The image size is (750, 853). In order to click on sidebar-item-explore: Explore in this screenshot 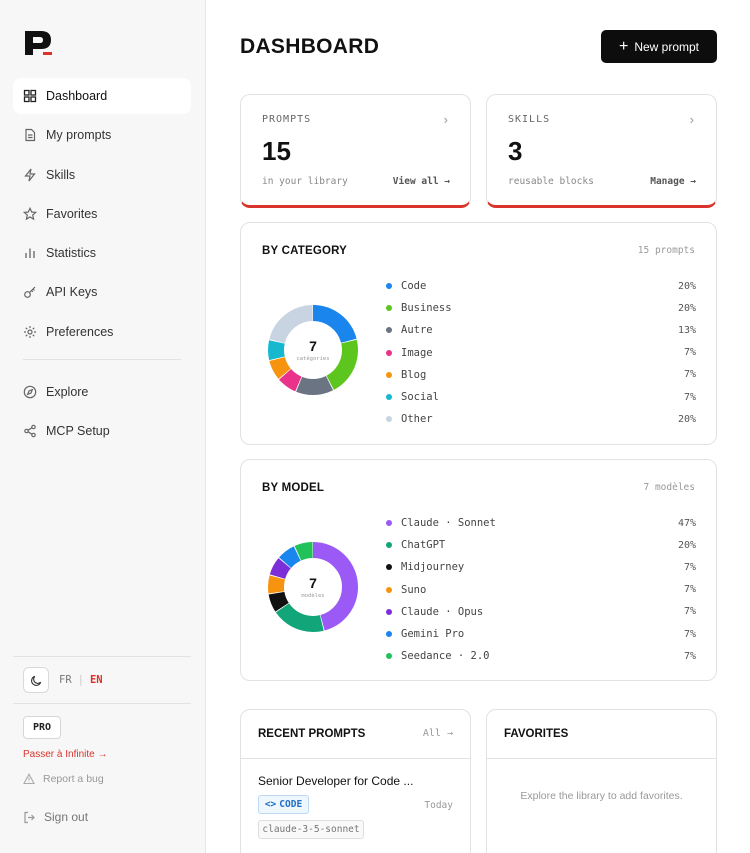, I will do `click(102, 392)`.